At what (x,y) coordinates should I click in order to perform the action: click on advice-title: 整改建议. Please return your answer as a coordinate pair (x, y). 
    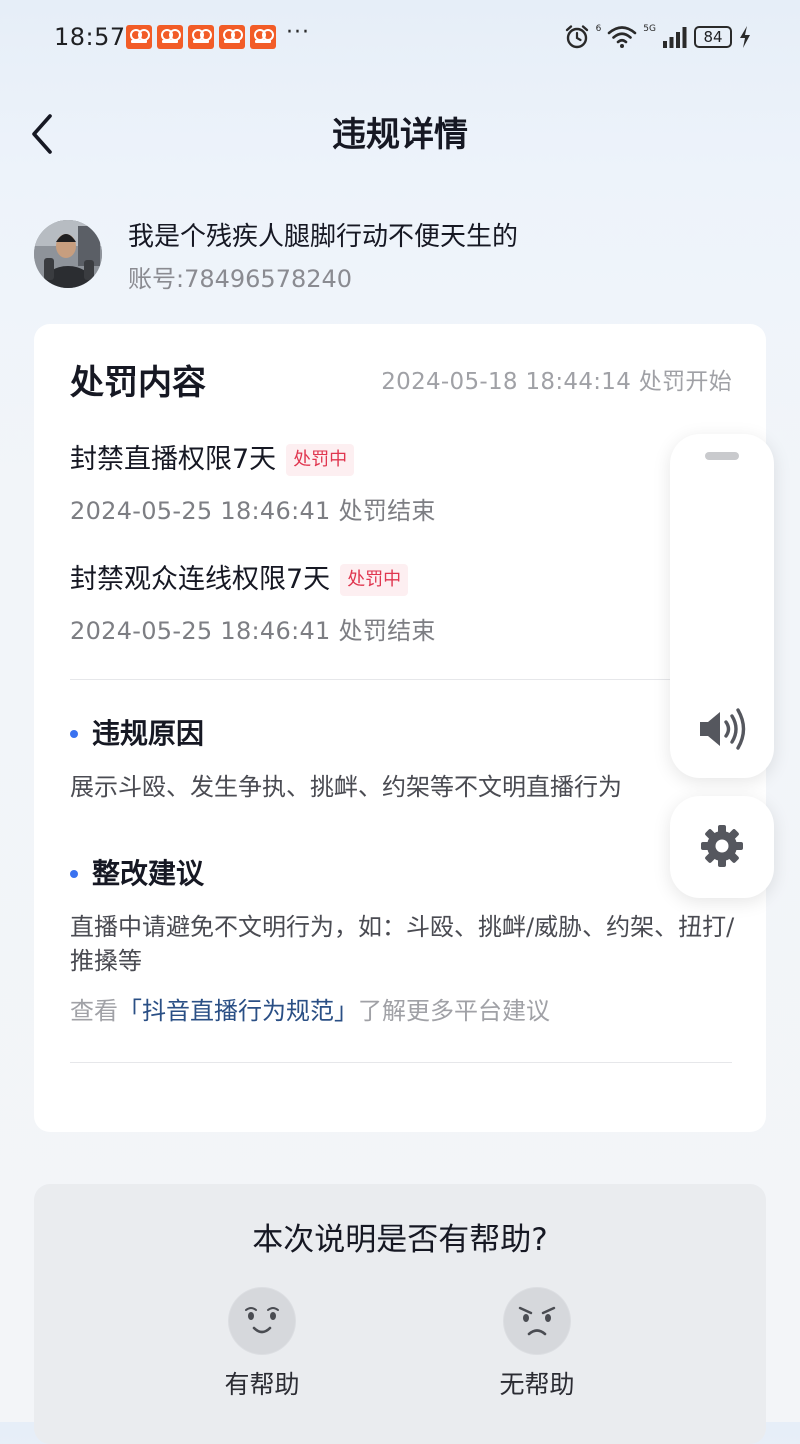
    Looking at the image, I should click on (148, 873).